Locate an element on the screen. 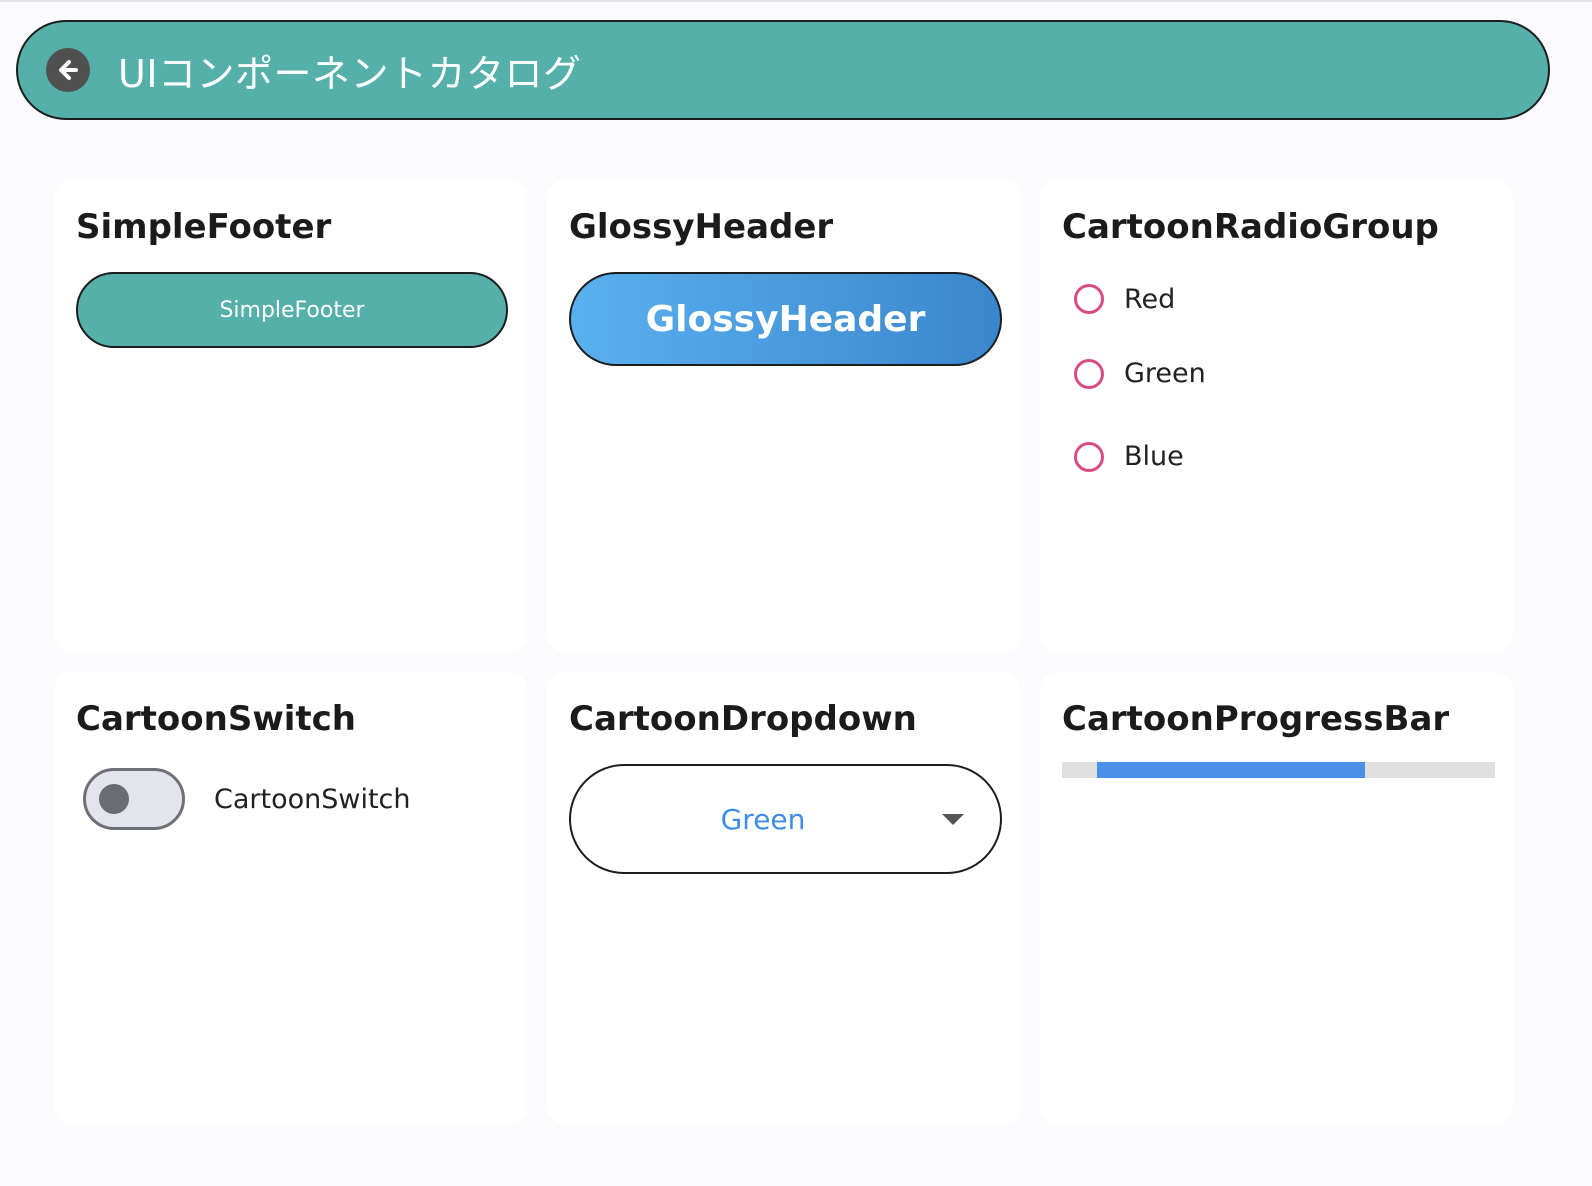 This screenshot has width=1592, height=1186. card-dropdown: CartoonDropdown Green is located at coordinates (783, 898).